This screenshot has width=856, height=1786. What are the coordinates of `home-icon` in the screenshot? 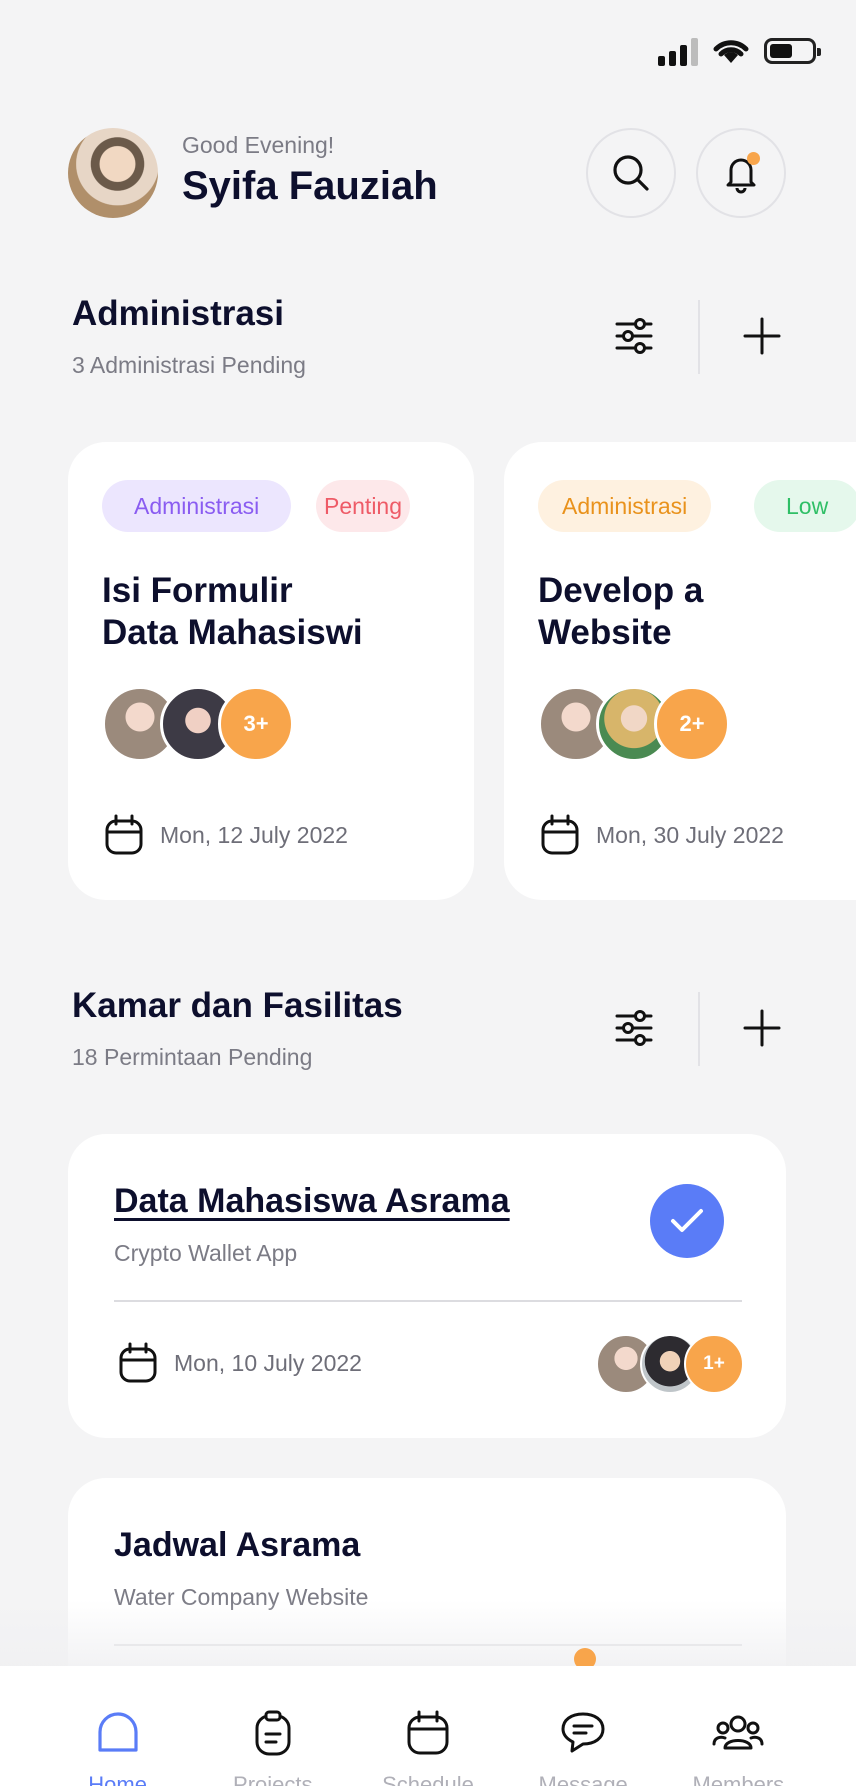 It's located at (117, 1732).